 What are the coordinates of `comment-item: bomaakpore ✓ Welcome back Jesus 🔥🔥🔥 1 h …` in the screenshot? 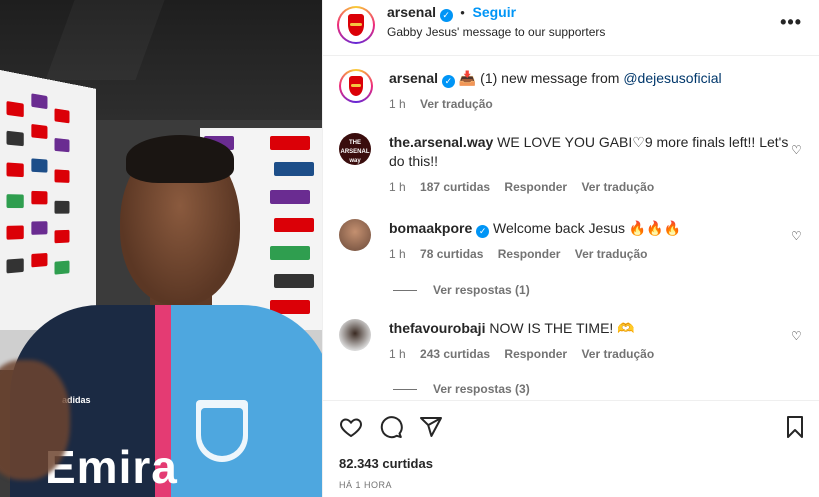 It's located at (574, 240).